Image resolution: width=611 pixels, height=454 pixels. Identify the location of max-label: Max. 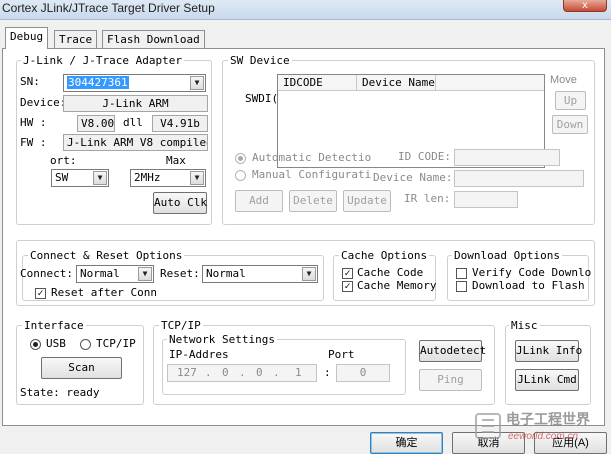
(176, 160).